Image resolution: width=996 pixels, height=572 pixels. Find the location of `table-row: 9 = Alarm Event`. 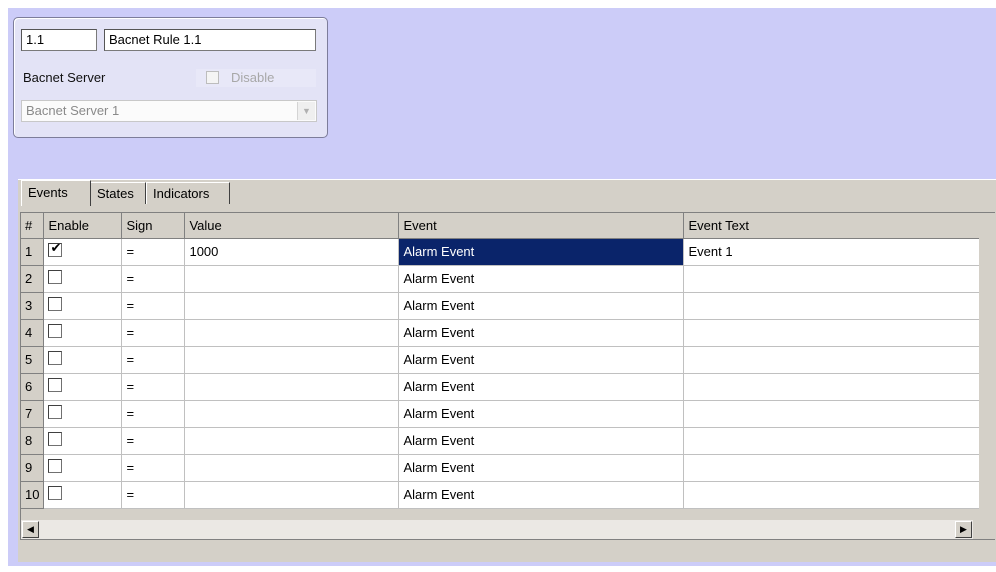

table-row: 9 = Alarm Event is located at coordinates (502, 468).